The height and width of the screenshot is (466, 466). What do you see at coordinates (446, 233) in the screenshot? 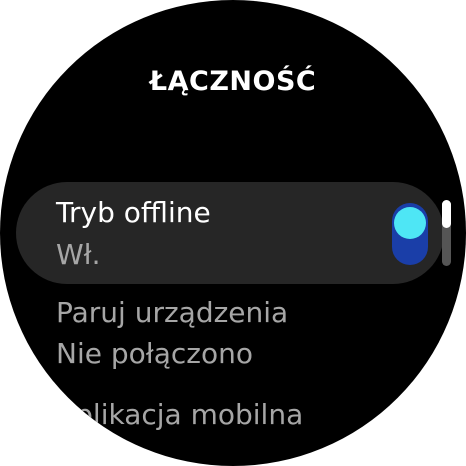
I see `scrollbar` at bounding box center [446, 233].